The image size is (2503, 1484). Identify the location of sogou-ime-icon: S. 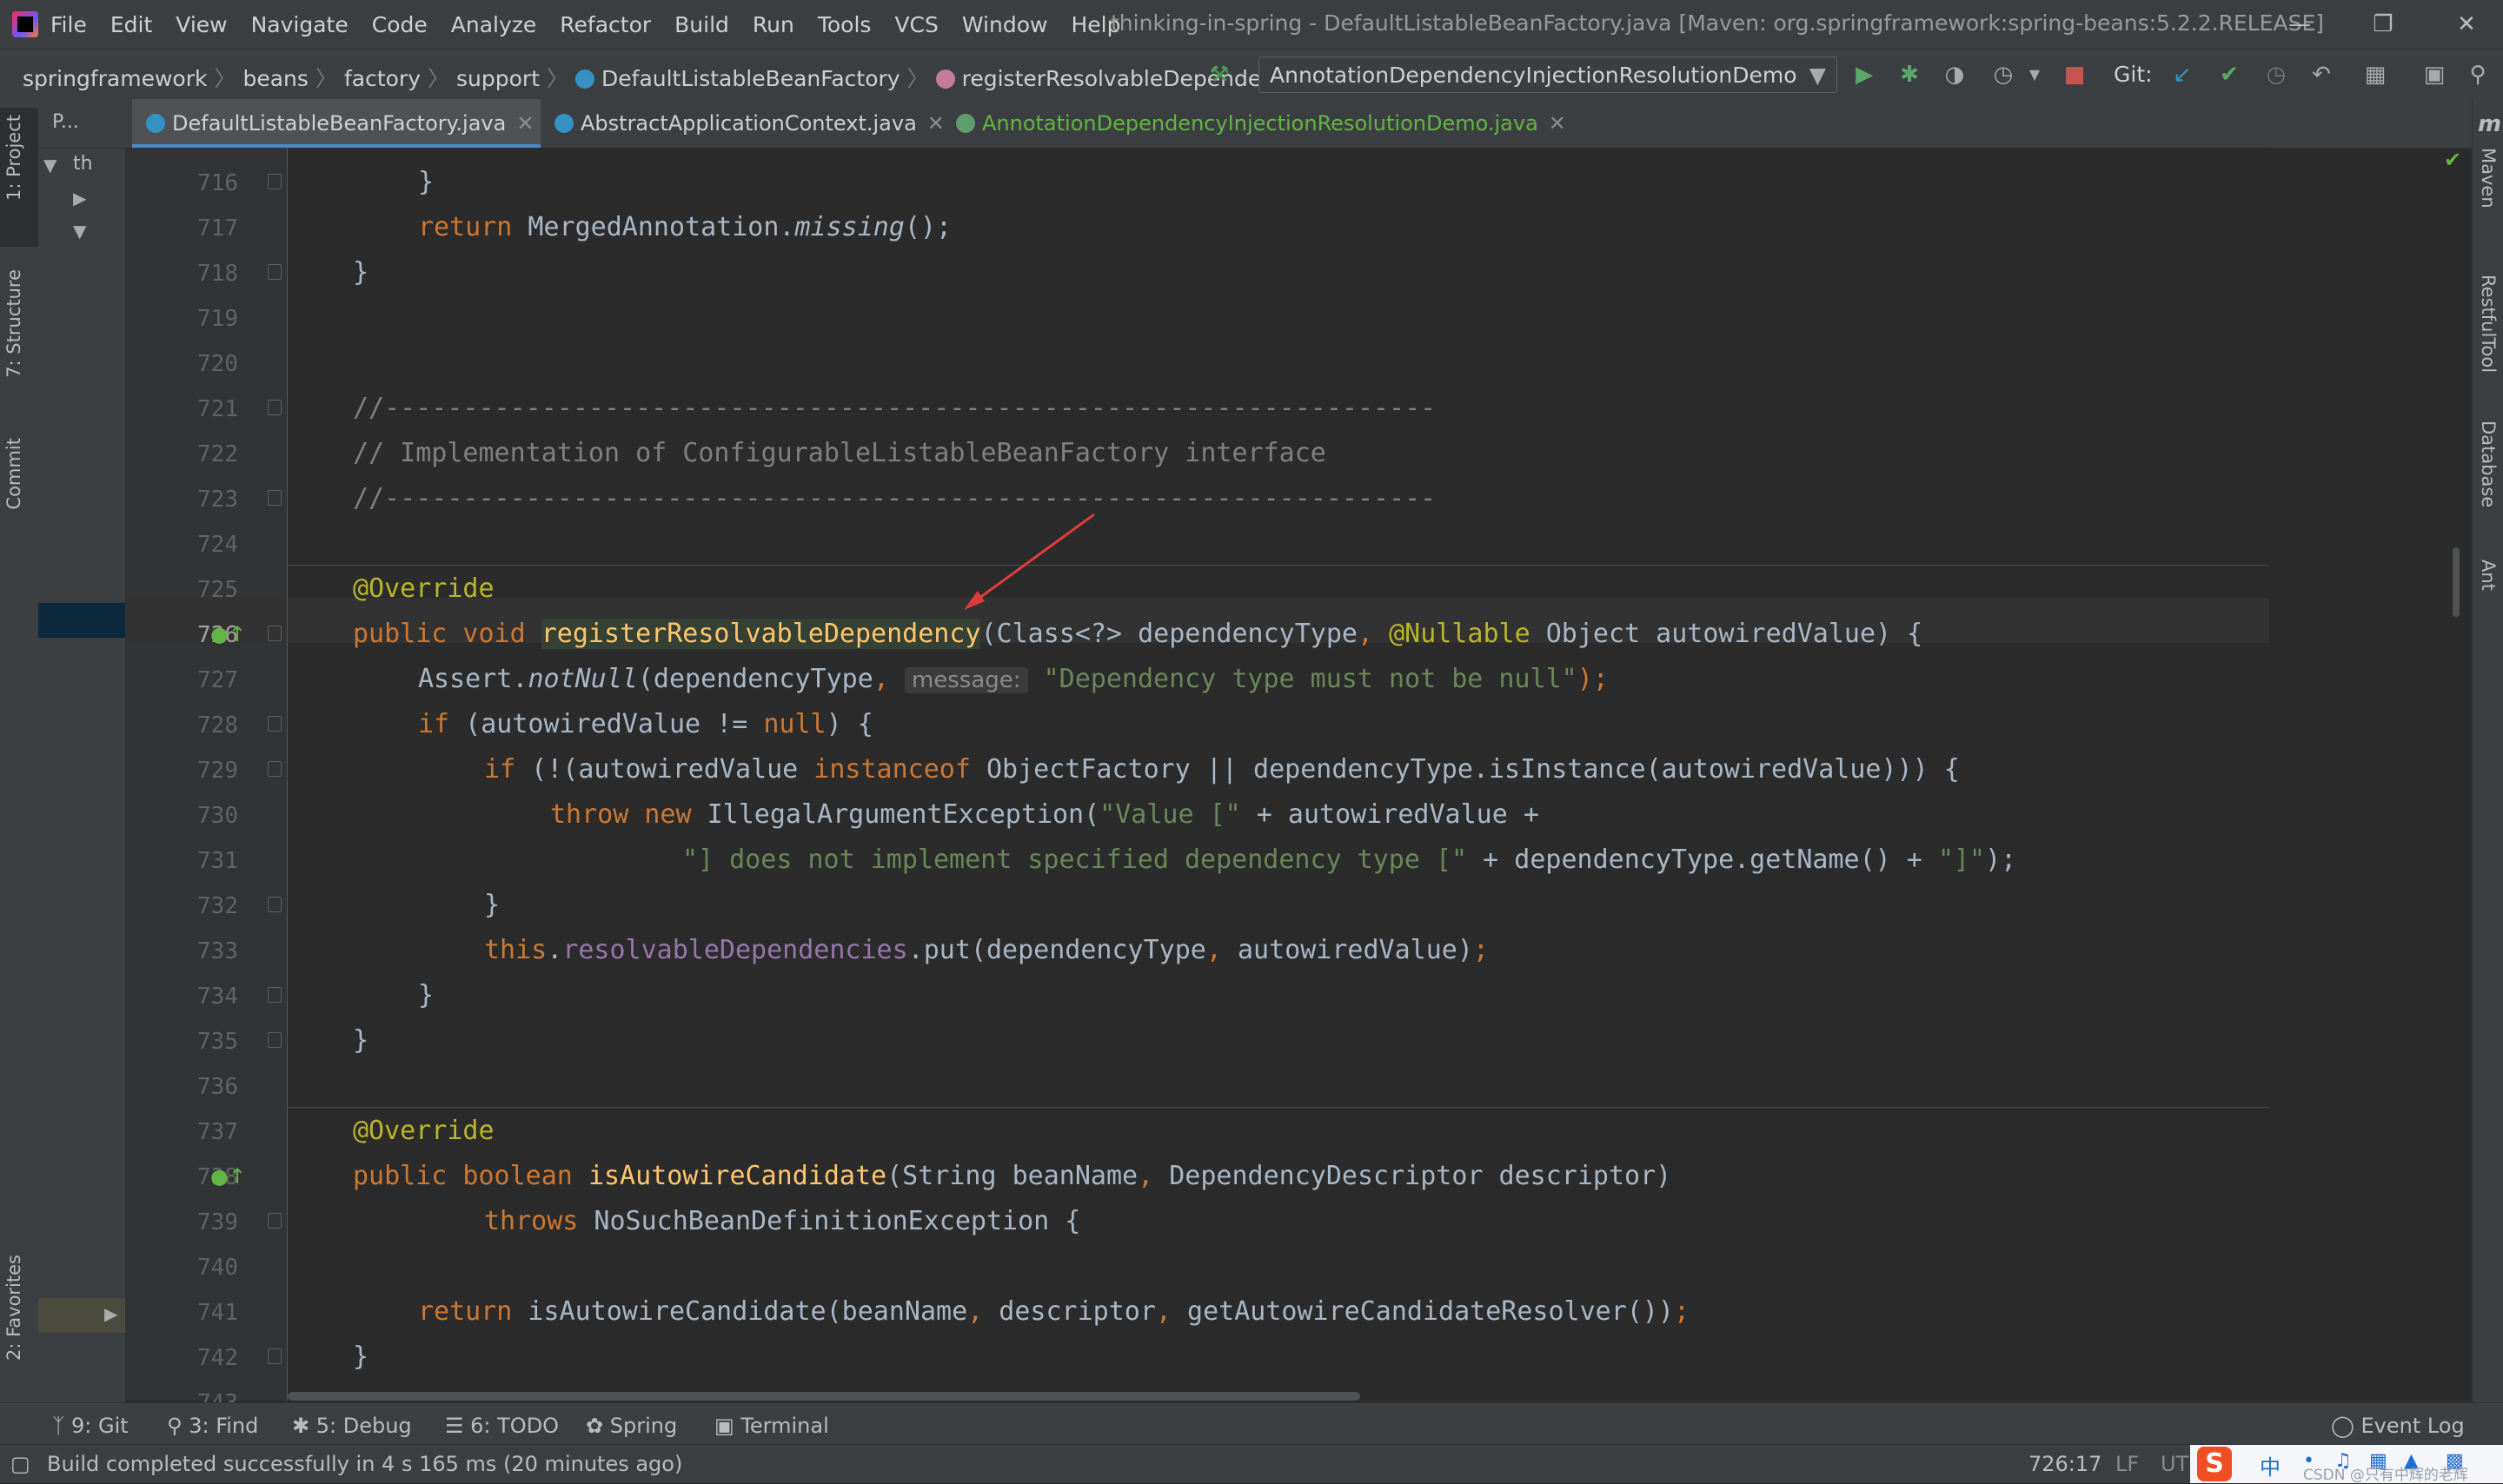
(2214, 1464).